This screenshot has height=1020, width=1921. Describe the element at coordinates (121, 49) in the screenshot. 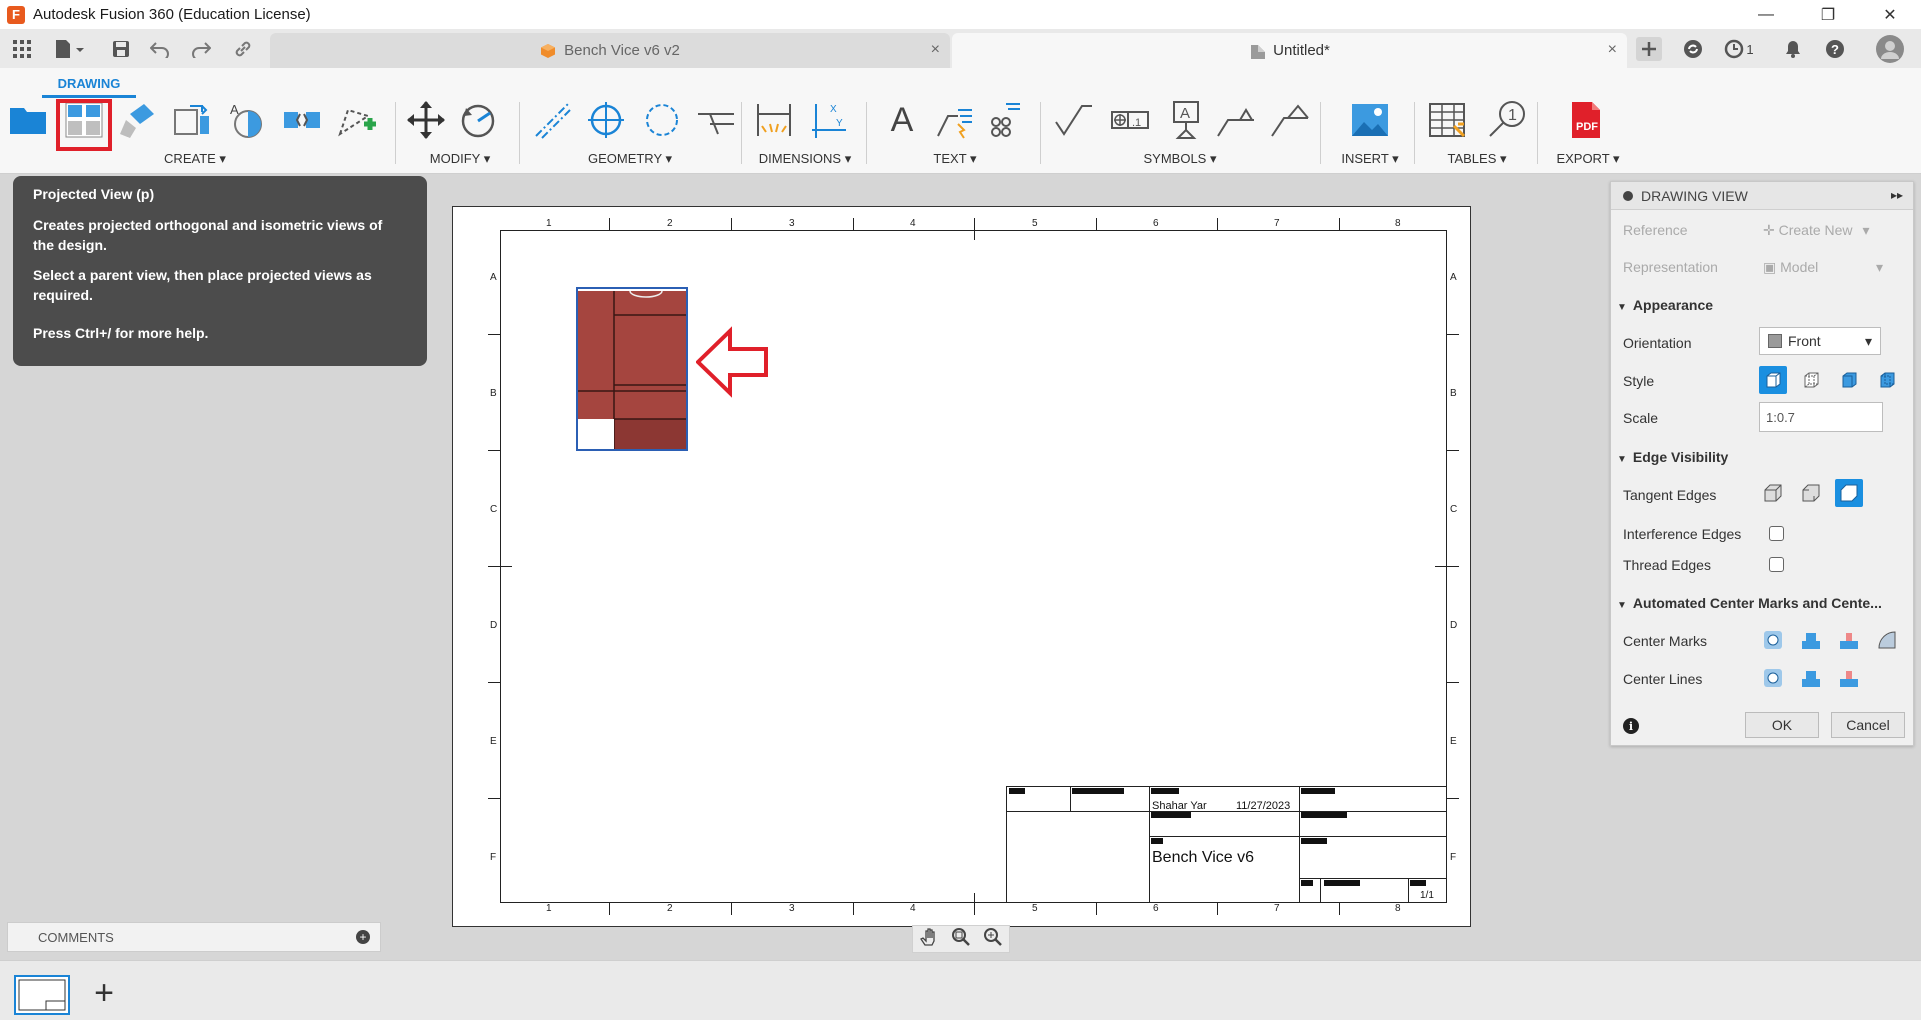

I see `save-icon` at that location.